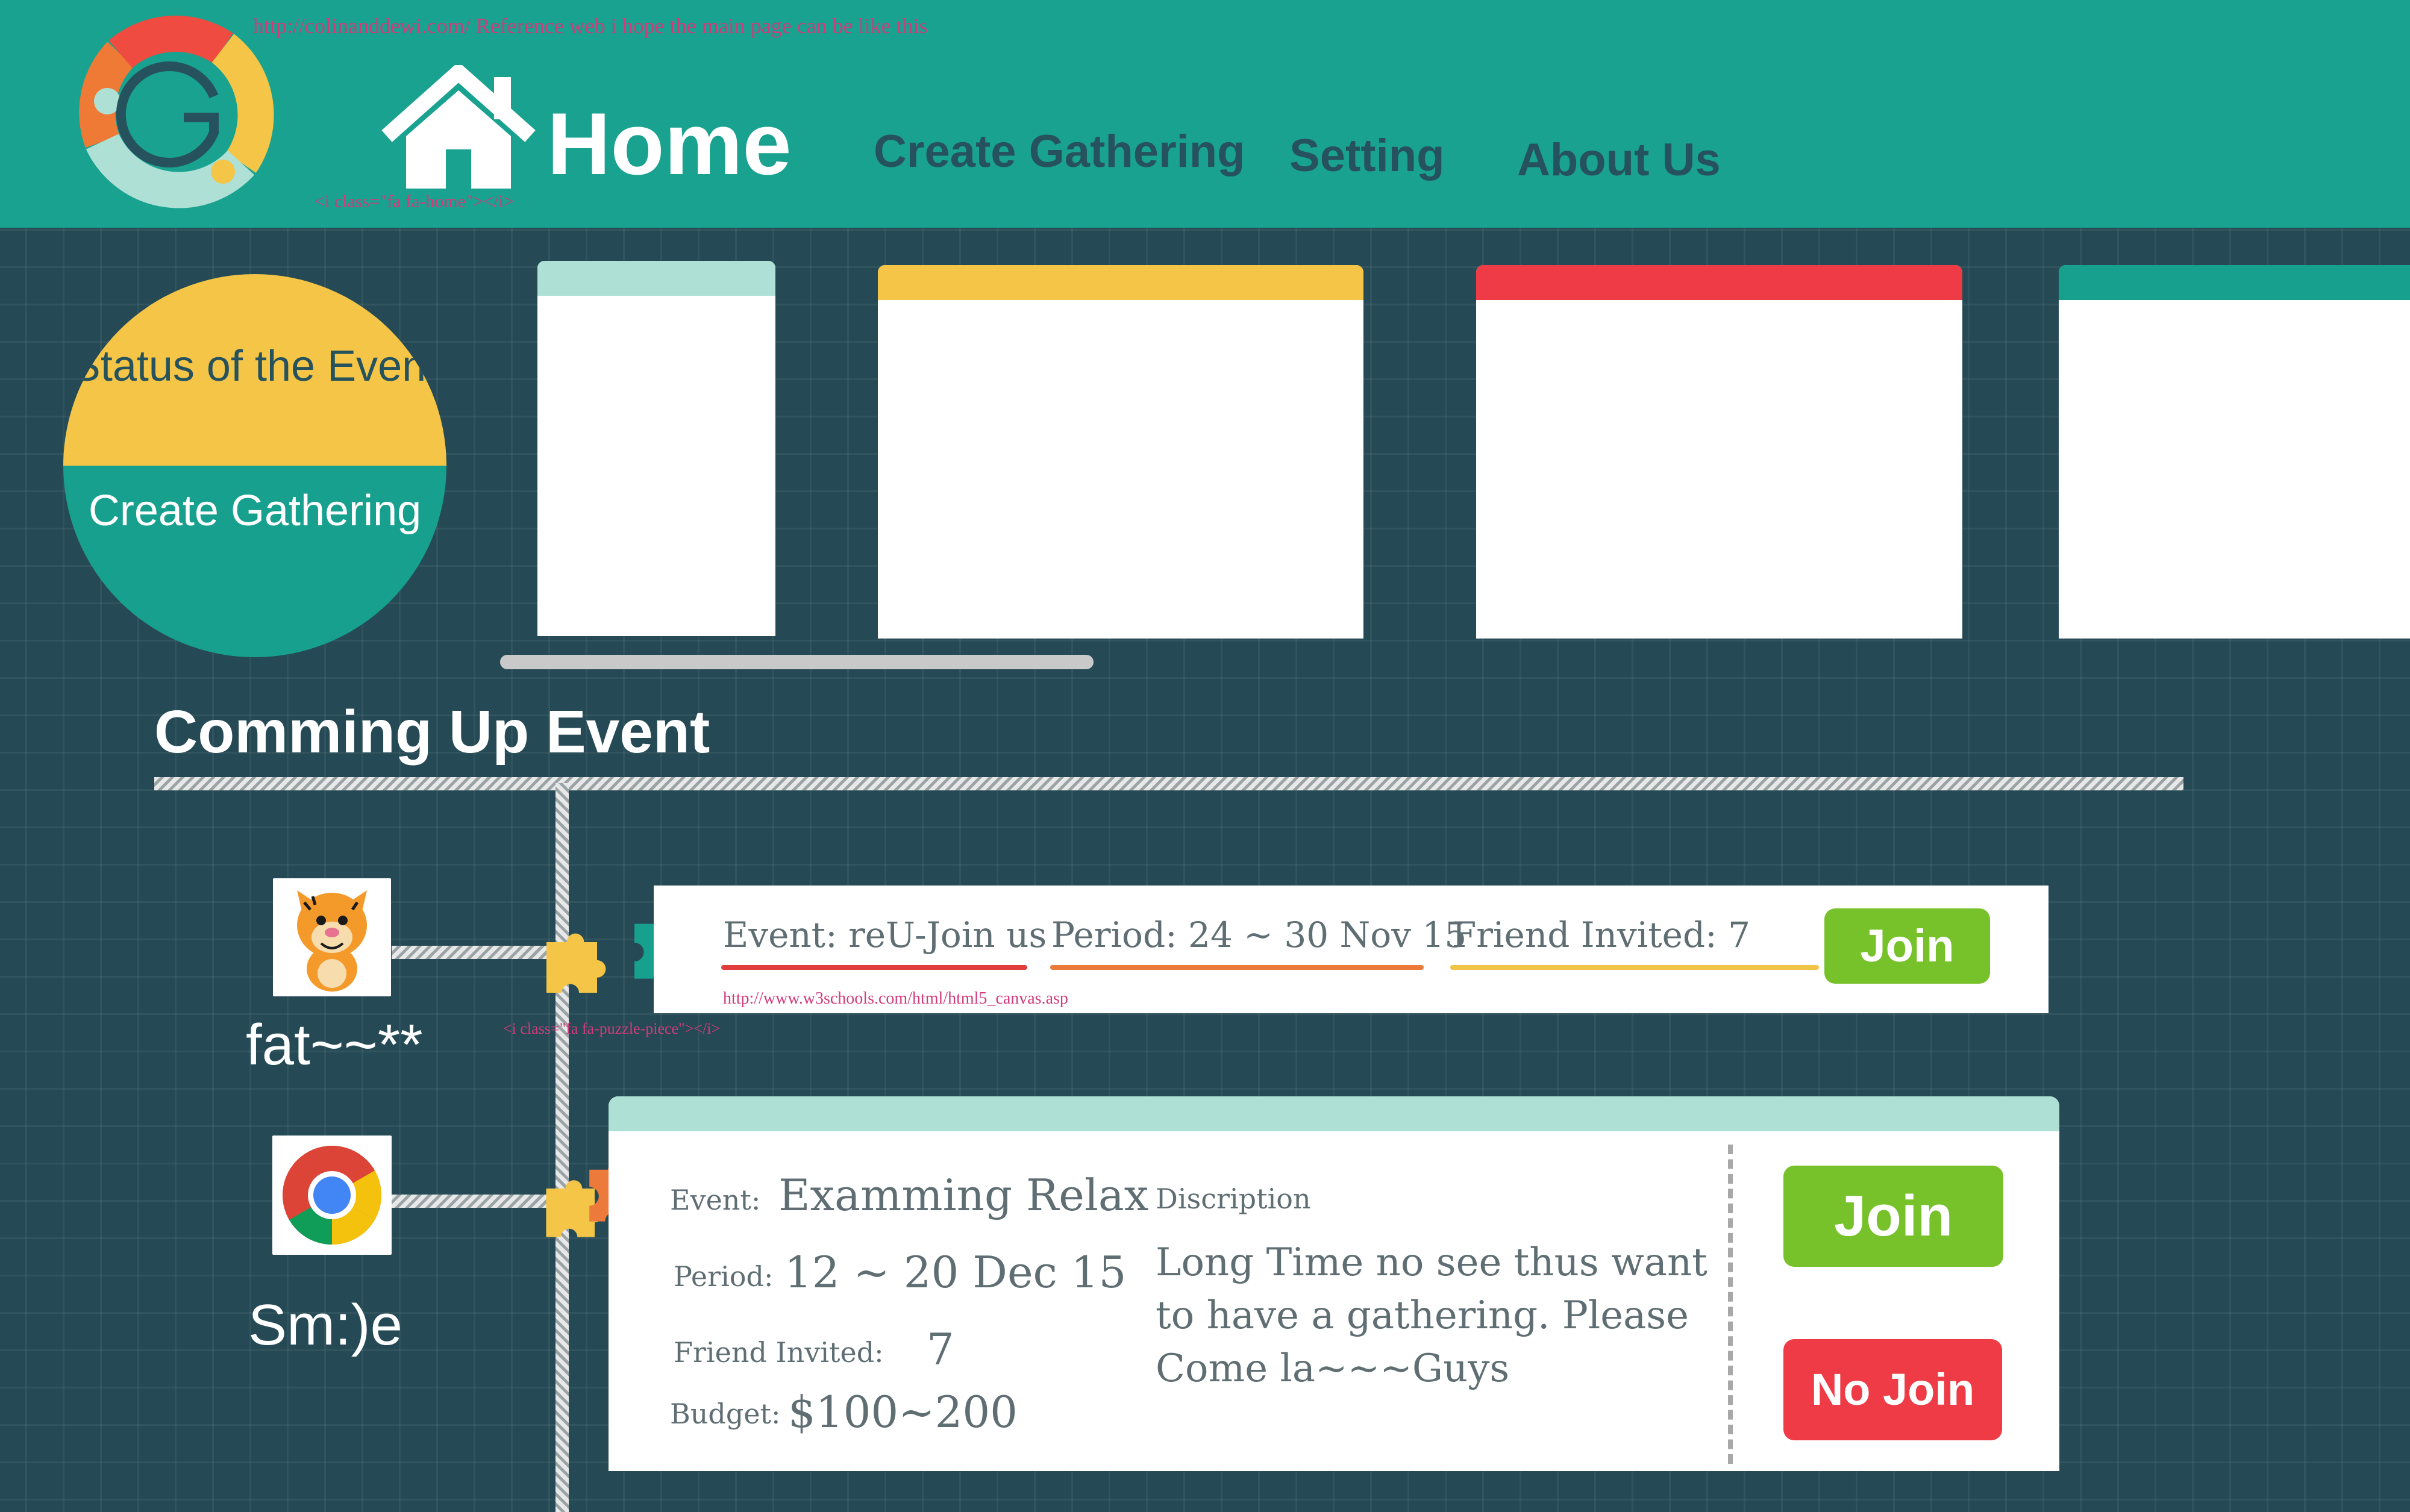 This screenshot has height=1512, width=2410. What do you see at coordinates (1367, 156) in the screenshot?
I see `nav-setting: Setting` at bounding box center [1367, 156].